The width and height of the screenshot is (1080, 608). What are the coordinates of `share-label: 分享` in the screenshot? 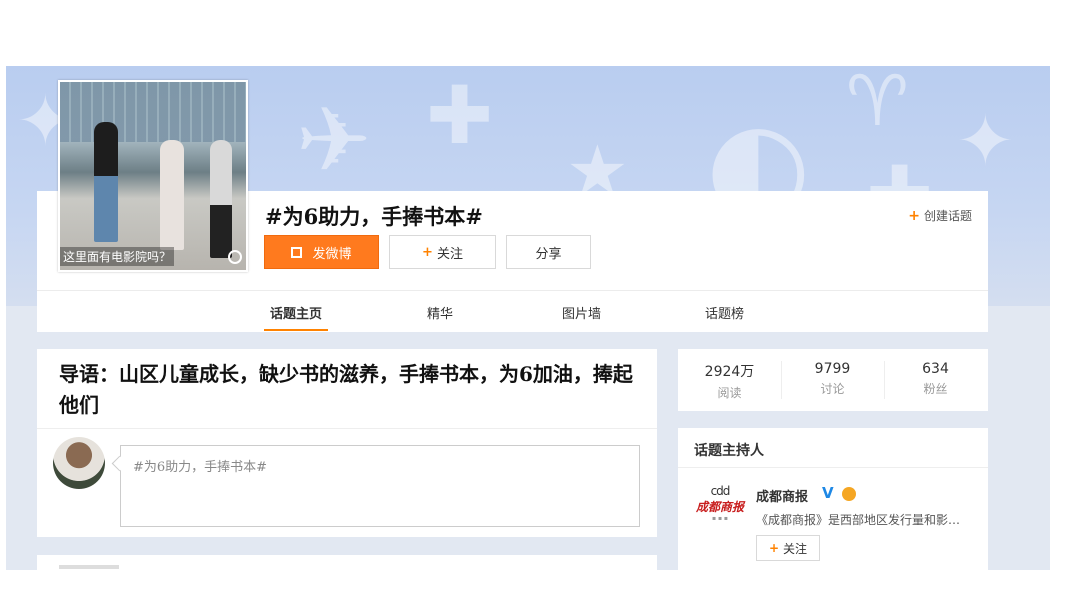 It's located at (548, 254).